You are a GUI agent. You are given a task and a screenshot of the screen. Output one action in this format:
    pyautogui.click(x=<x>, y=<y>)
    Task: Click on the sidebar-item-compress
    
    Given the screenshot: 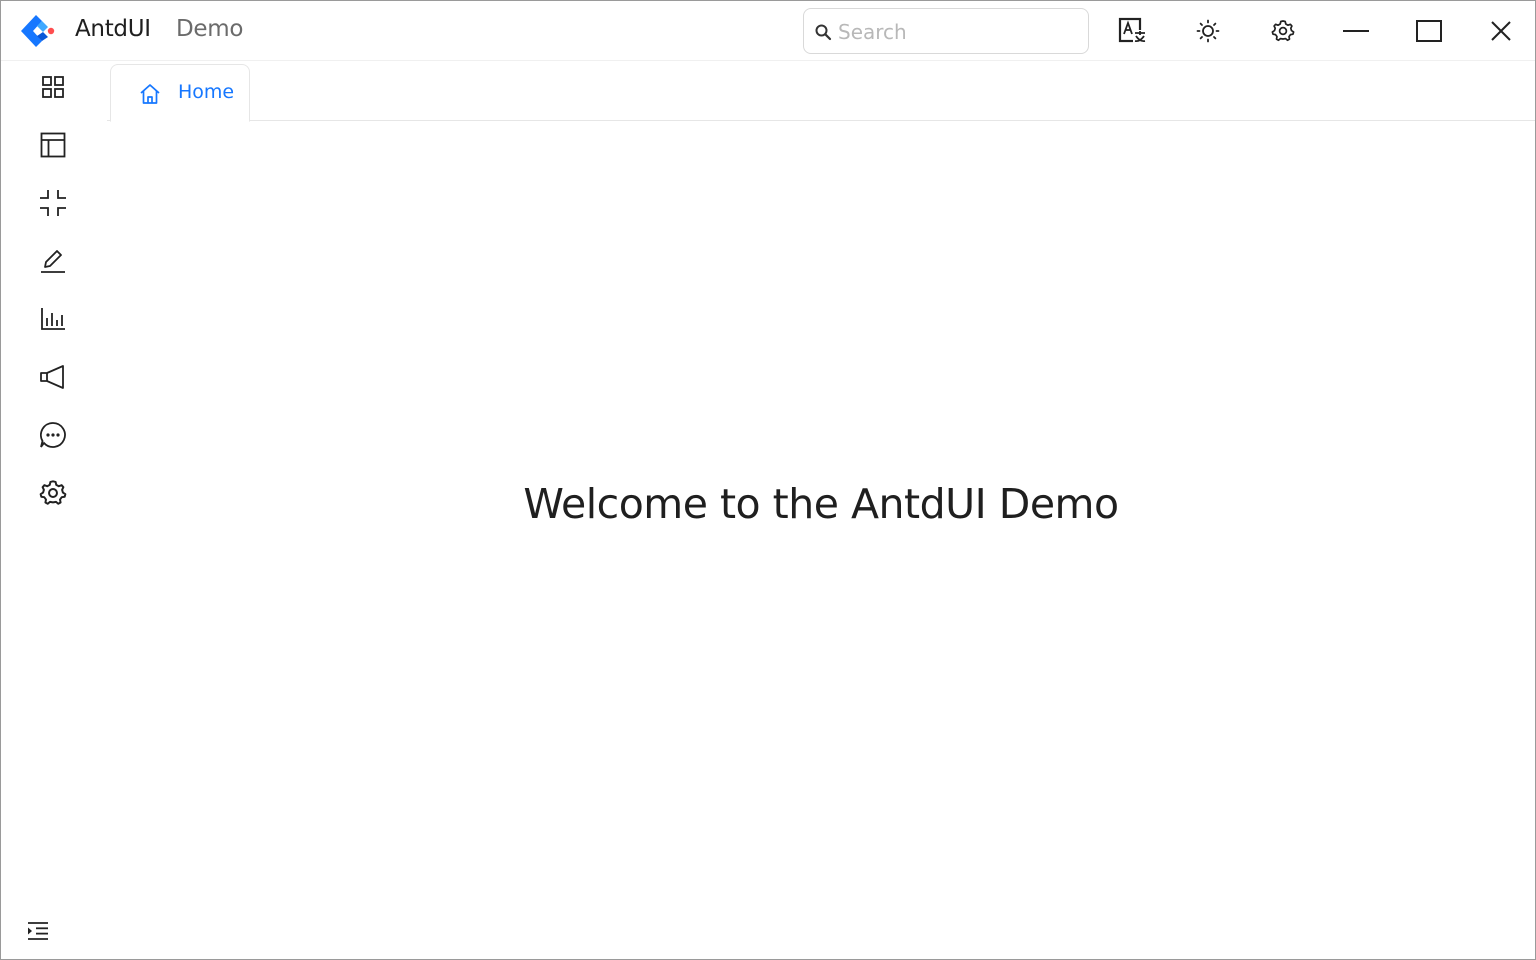 What is the action you would take?
    pyautogui.click(x=53, y=203)
    